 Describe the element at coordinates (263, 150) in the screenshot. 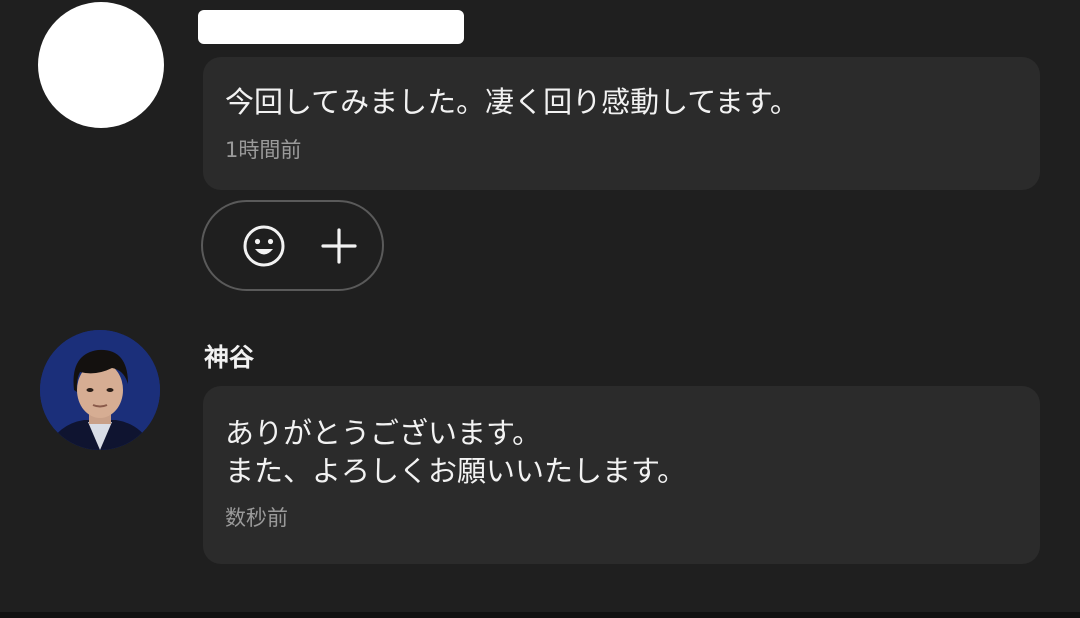

I see `comment-timestamp: 1時間前` at that location.